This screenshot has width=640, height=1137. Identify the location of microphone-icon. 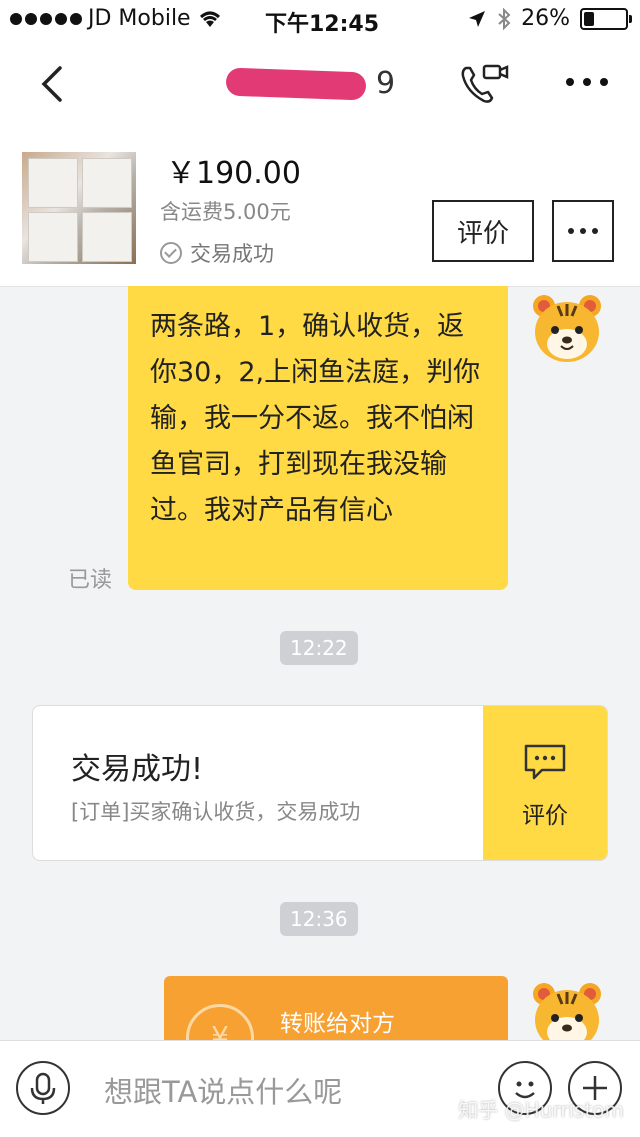
(43, 1088).